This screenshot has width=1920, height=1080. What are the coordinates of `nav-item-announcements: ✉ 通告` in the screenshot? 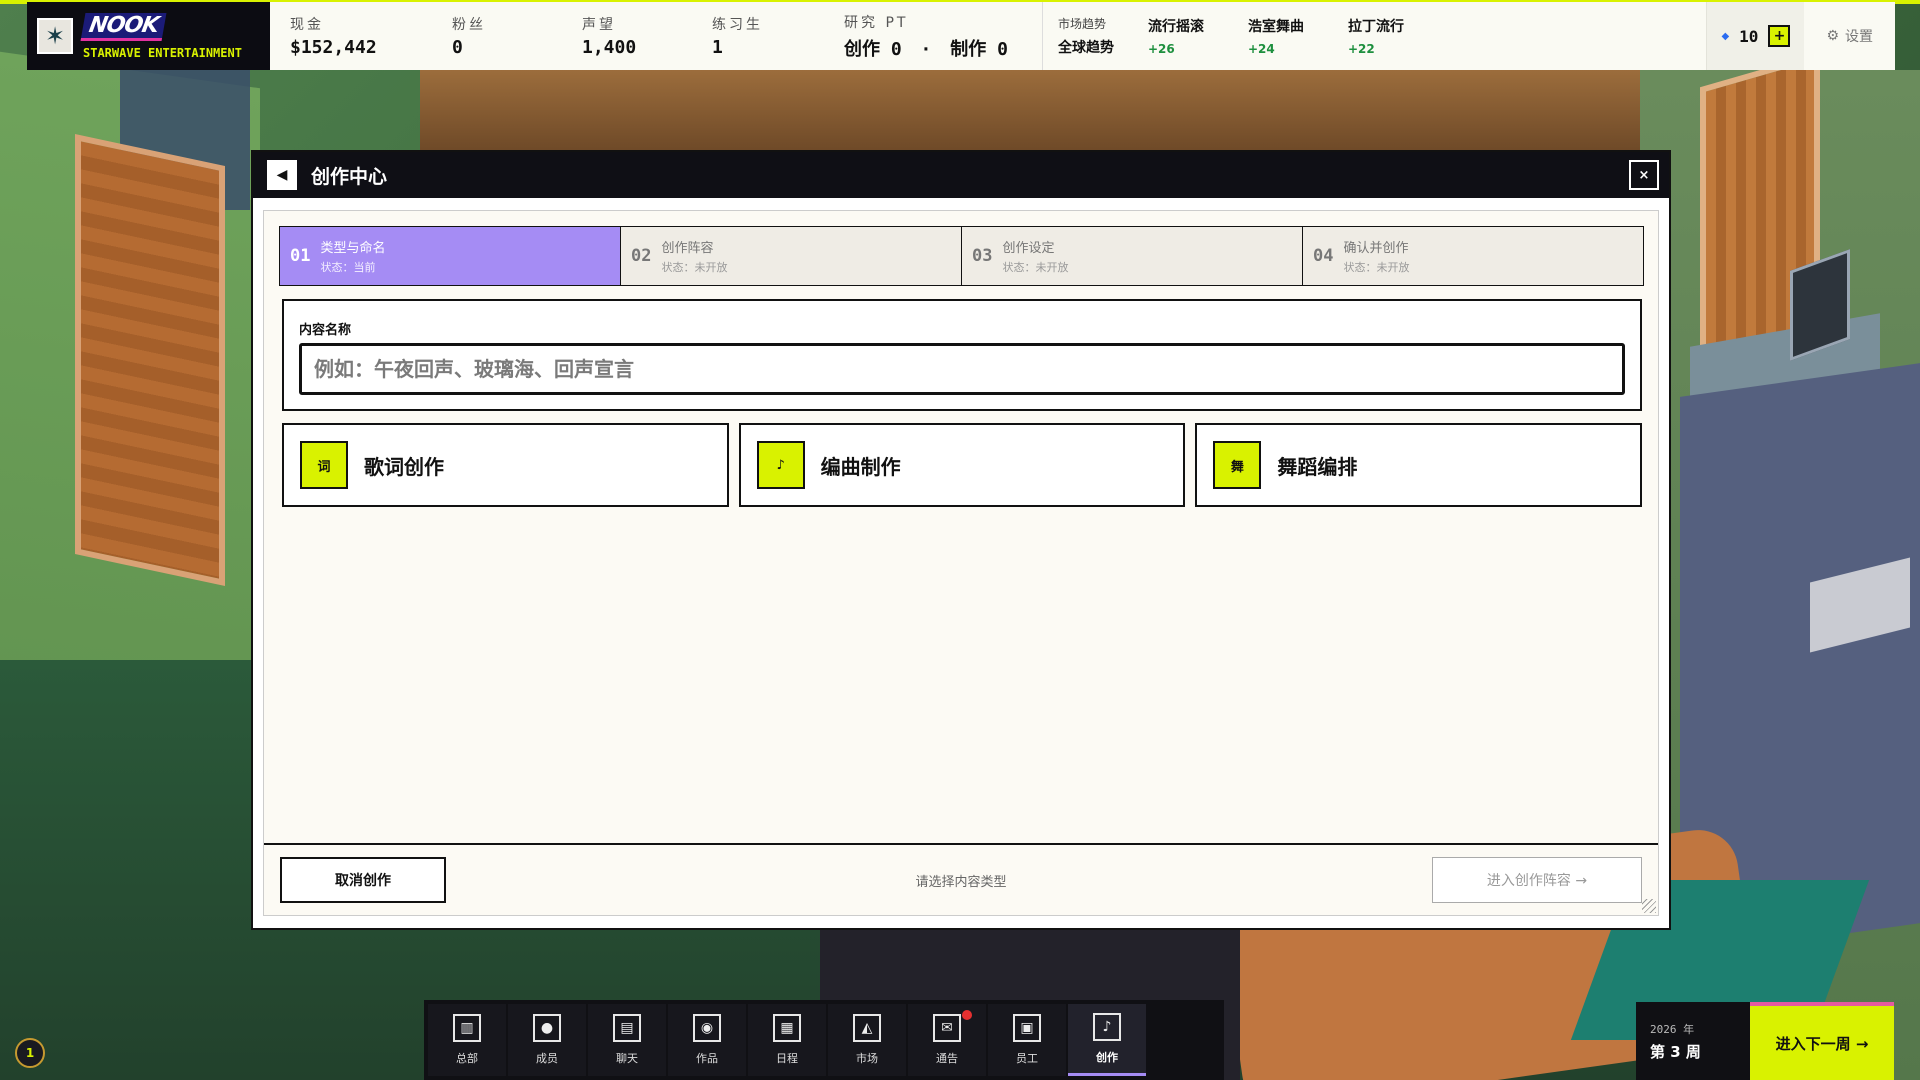 It's located at (947, 1040).